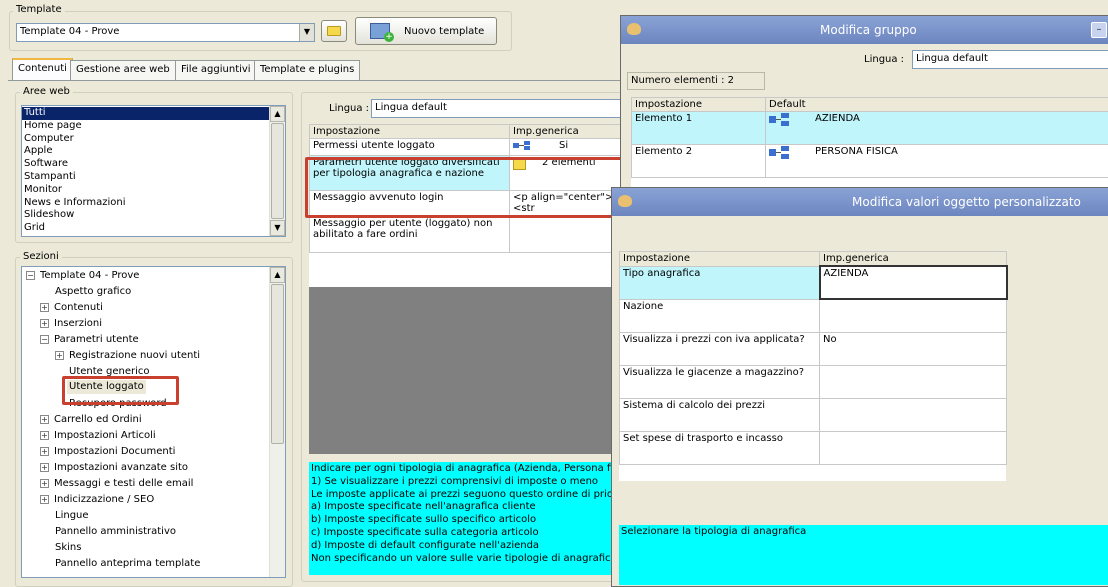  Describe the element at coordinates (720, 315) in the screenshot. I see `row-name: Nazione` at that location.